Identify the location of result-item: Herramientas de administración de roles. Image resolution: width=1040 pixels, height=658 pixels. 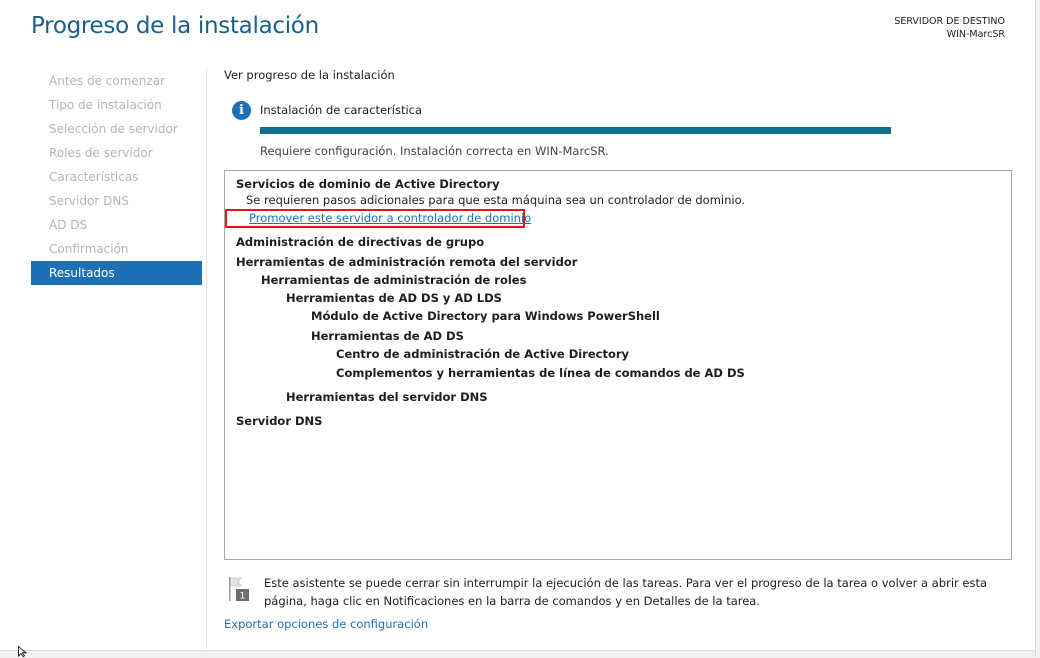
(394, 280).